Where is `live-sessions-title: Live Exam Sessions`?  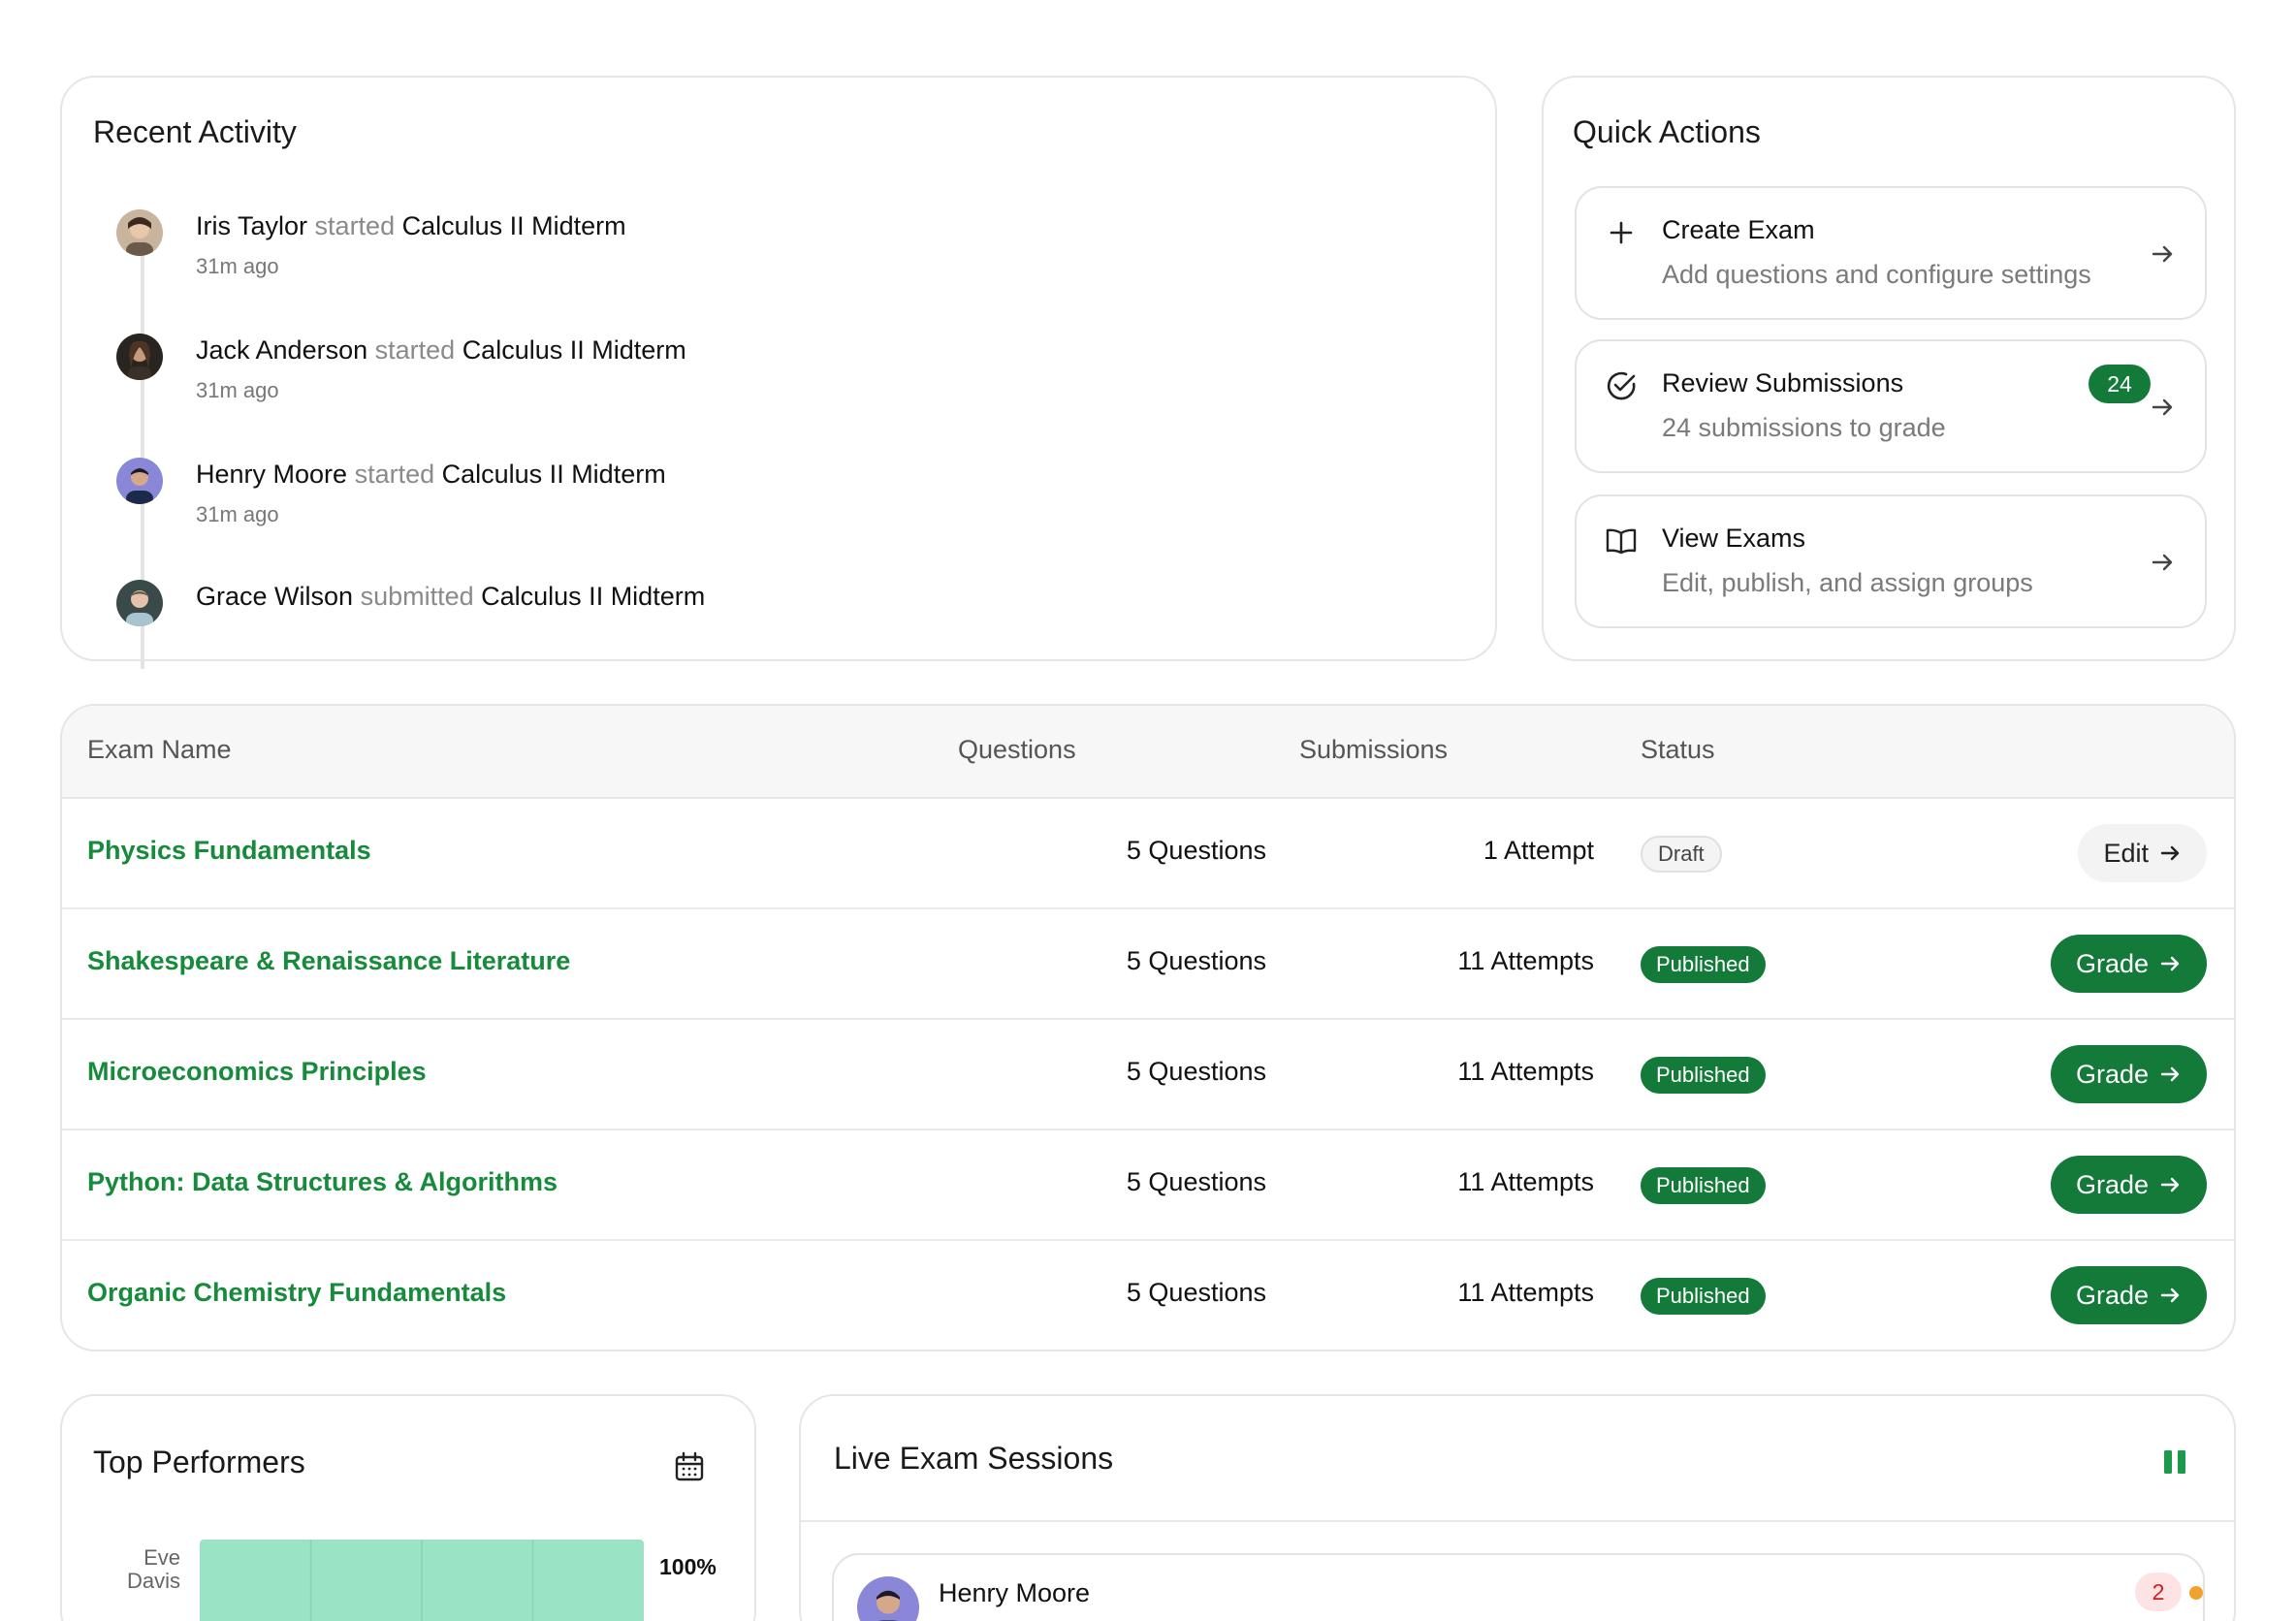
live-sessions-title: Live Exam Sessions is located at coordinates (974, 1459).